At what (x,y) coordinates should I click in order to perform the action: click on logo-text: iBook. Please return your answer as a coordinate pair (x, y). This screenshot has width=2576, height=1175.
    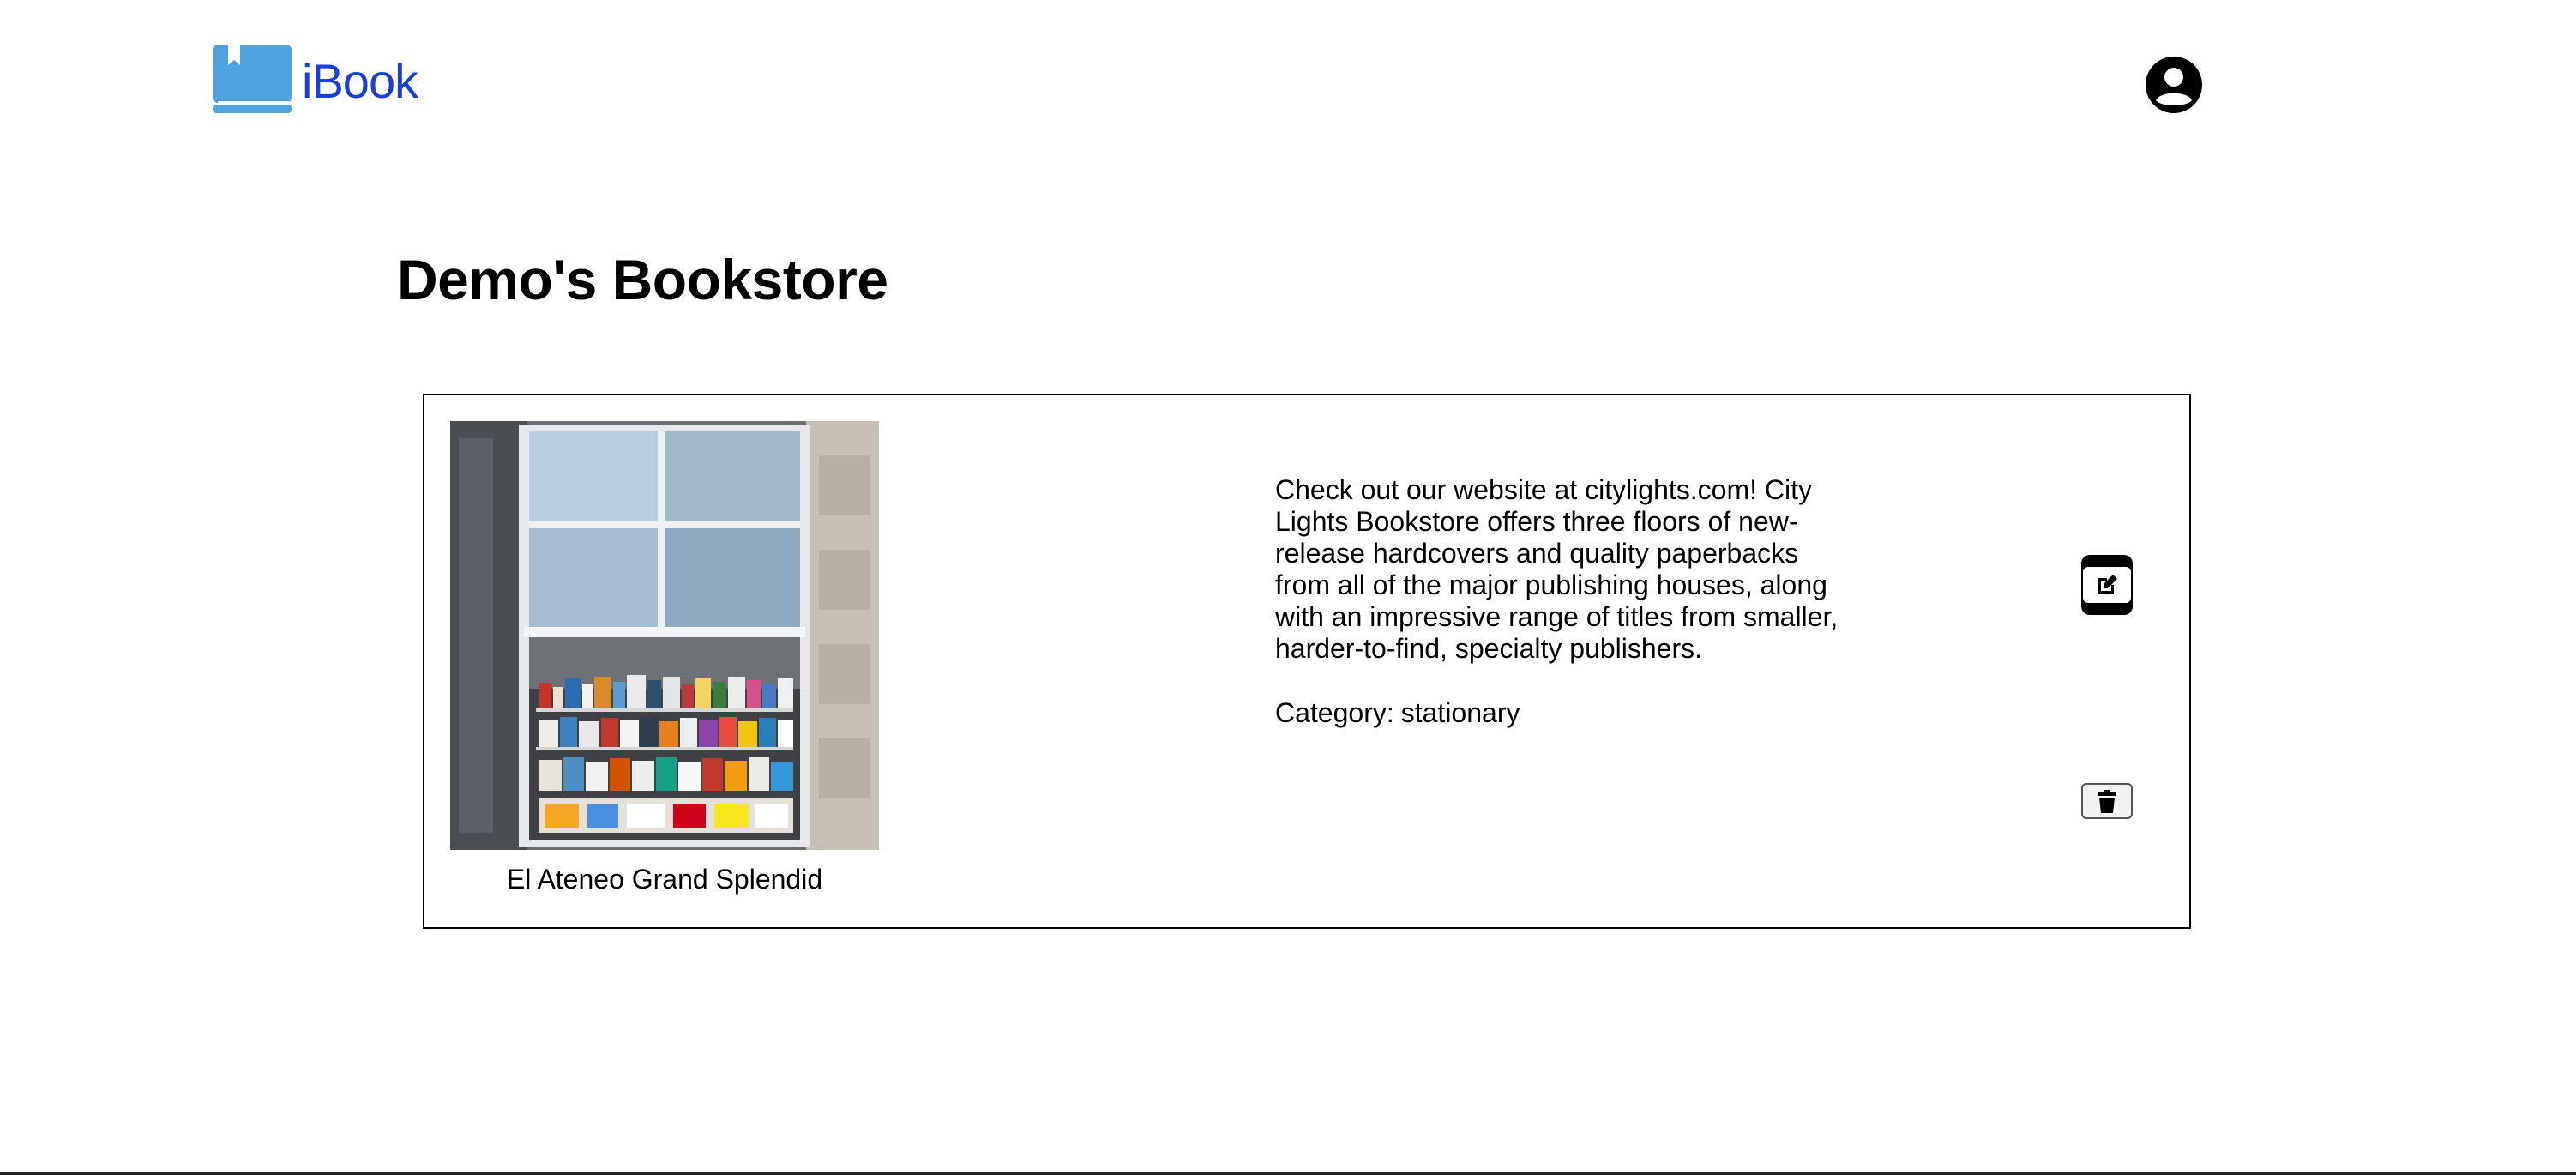
    Looking at the image, I should click on (360, 80).